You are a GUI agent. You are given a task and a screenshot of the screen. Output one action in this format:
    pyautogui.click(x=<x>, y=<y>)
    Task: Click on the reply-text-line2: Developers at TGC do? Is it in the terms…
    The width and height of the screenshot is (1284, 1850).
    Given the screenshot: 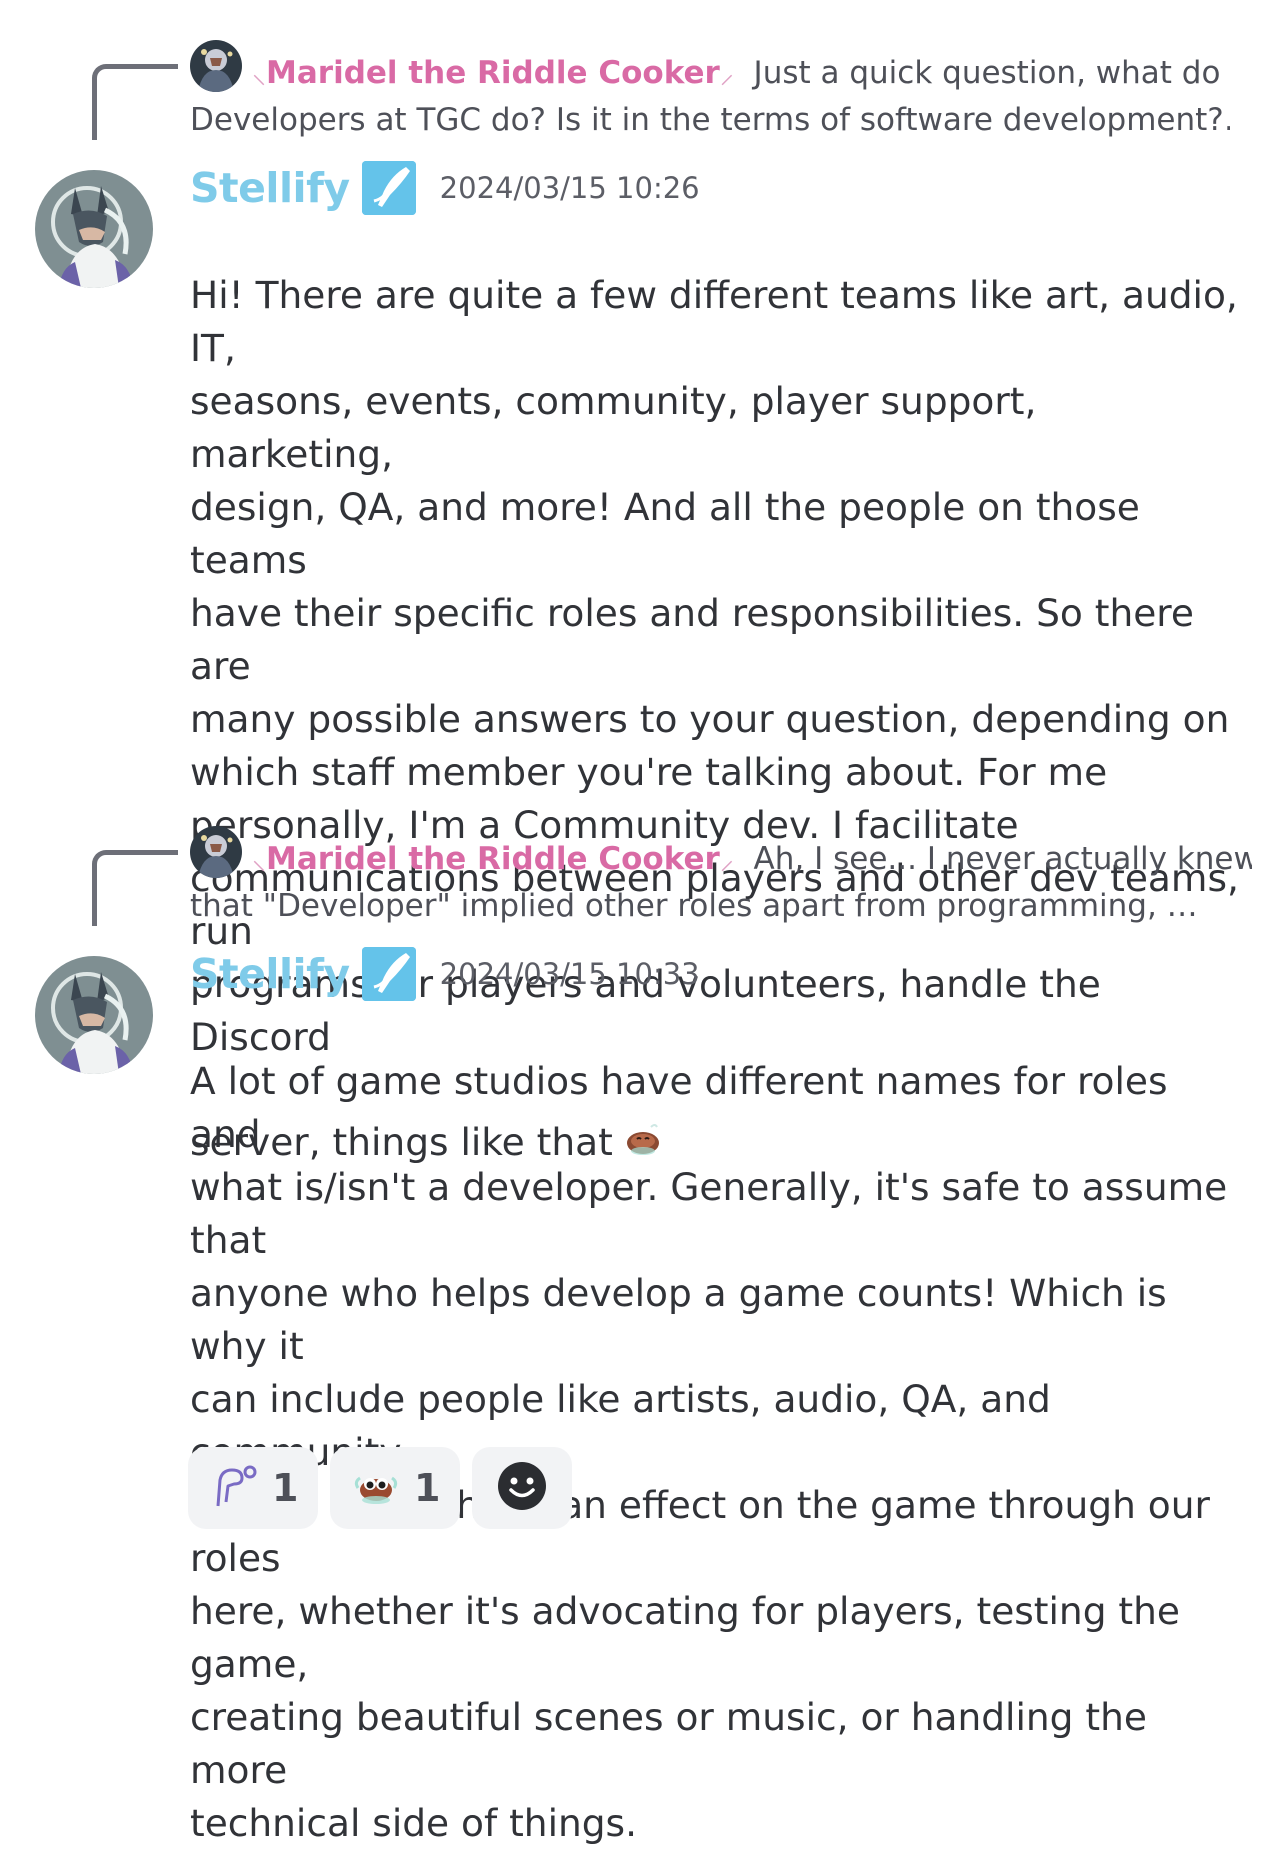 What is the action you would take?
    pyautogui.click(x=710, y=120)
    